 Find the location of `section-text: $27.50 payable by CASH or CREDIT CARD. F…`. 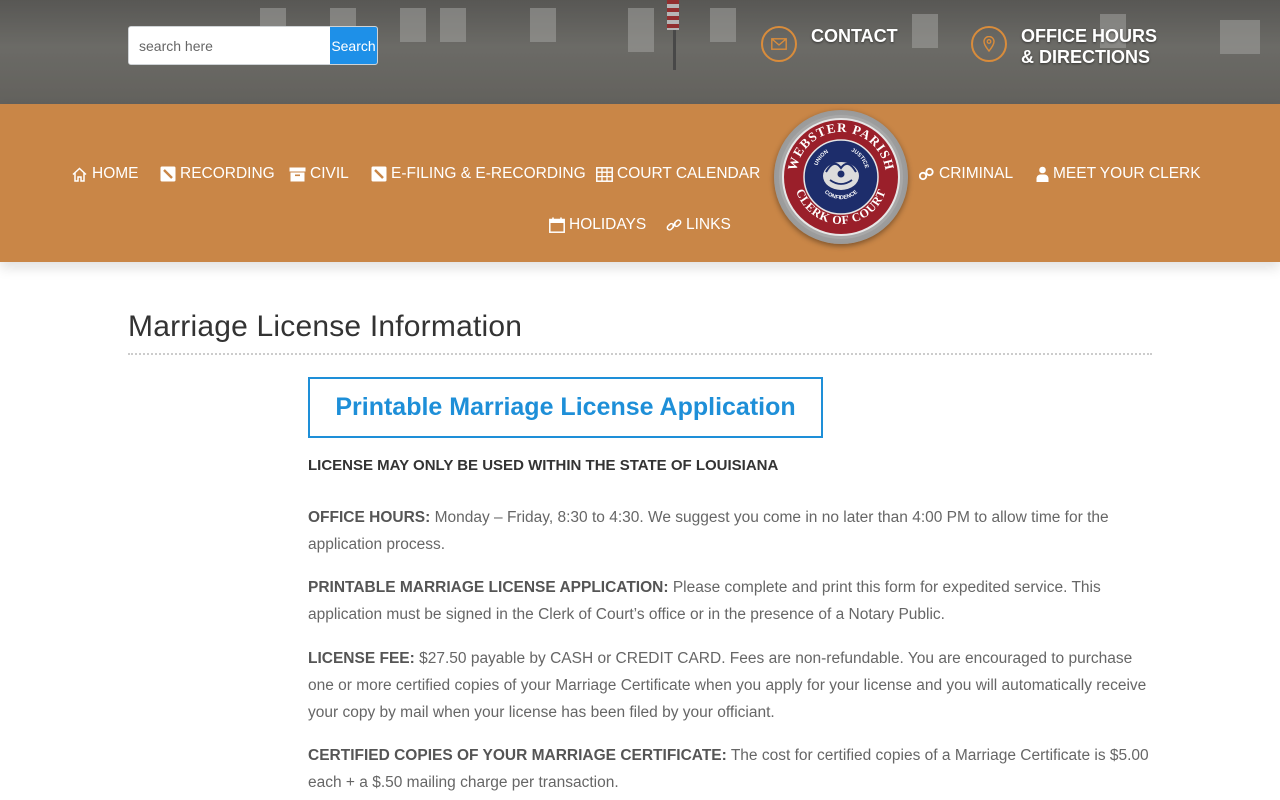

section-text: $27.50 payable by CASH or CREDIT CARD. F… is located at coordinates (727, 685).